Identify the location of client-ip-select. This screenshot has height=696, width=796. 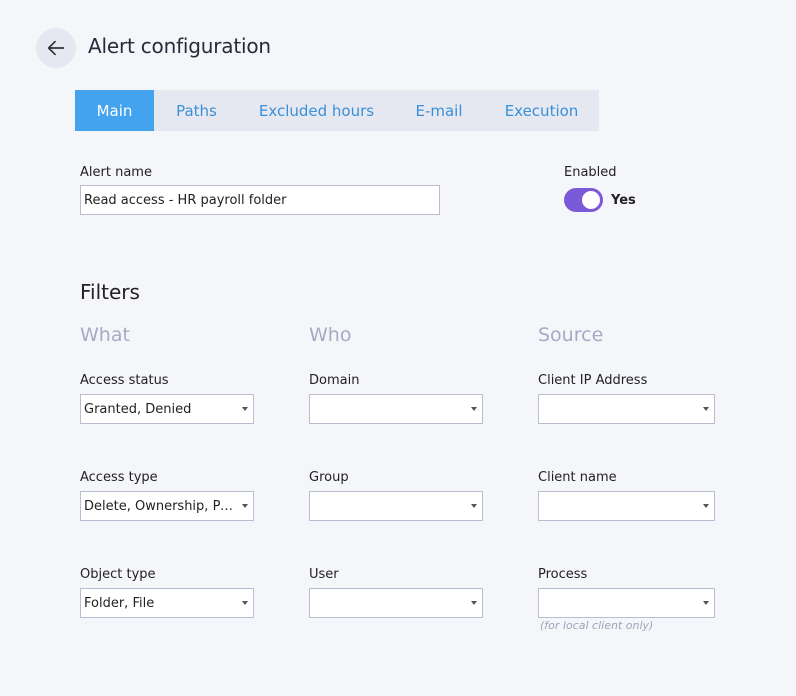
(626, 409).